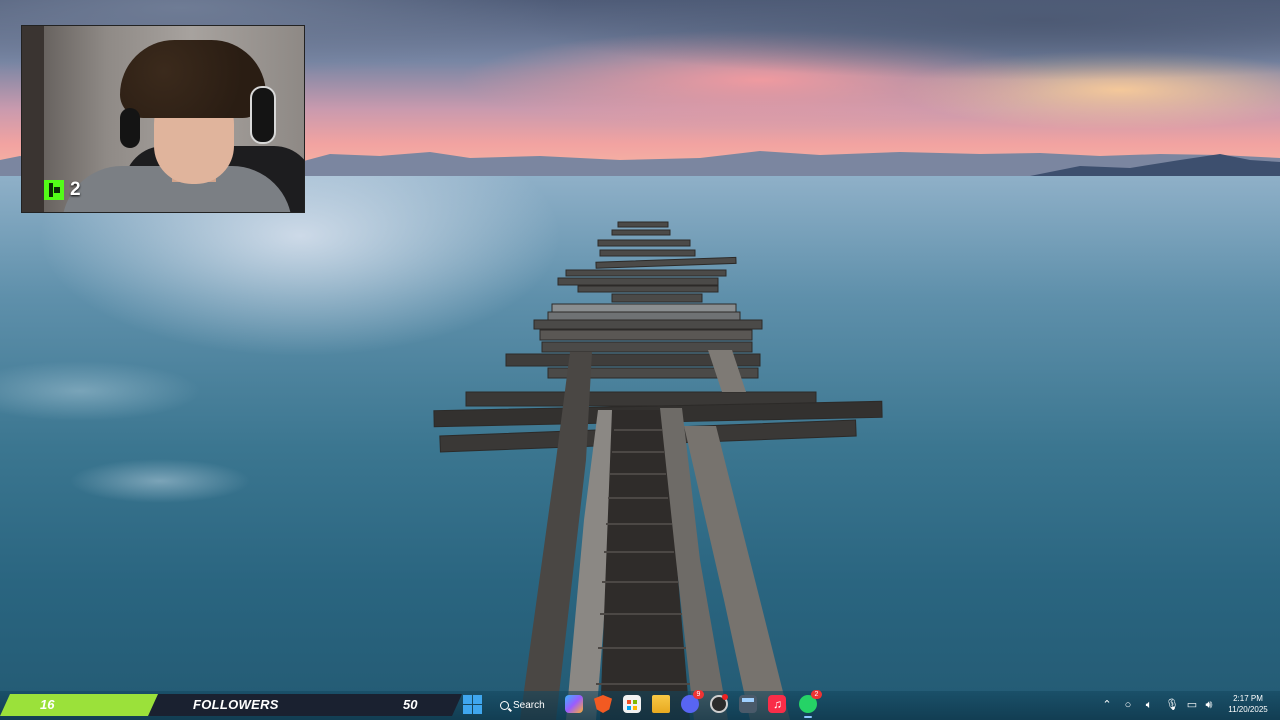  I want to click on clock-time: 2:17 PM, so click(1248, 698).